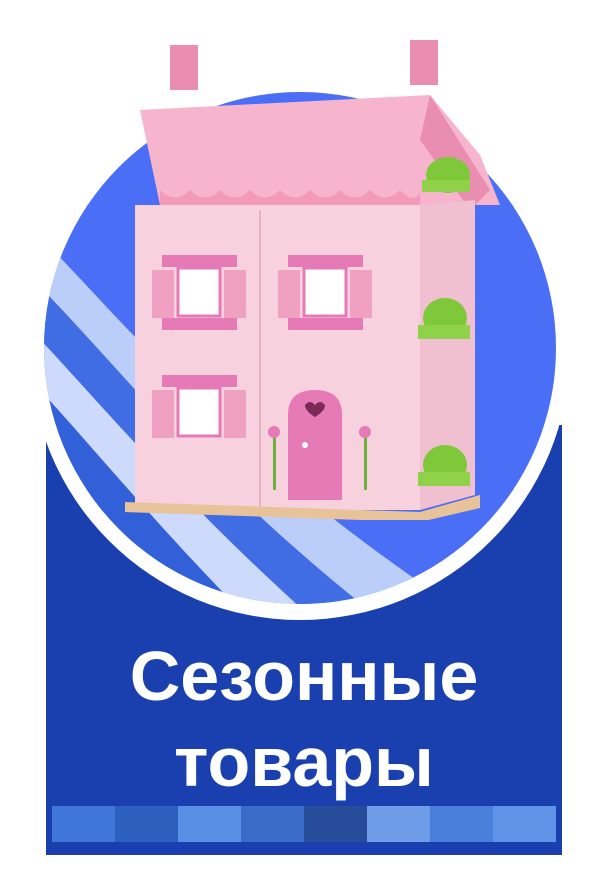 This screenshot has width=597, height=880. Describe the element at coordinates (199, 292) in the screenshot. I see `window-top-left` at that location.